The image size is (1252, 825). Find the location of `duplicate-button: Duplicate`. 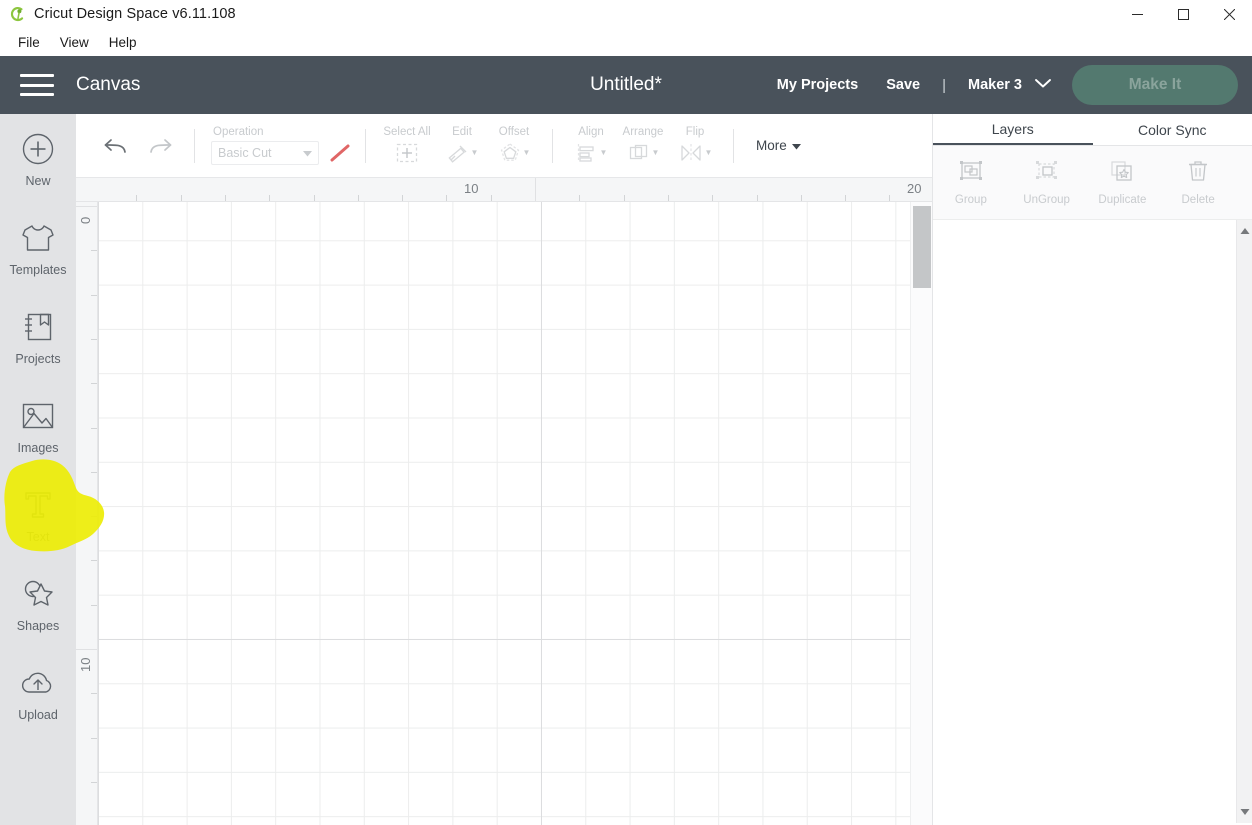

duplicate-button: Duplicate is located at coordinates (1123, 182).